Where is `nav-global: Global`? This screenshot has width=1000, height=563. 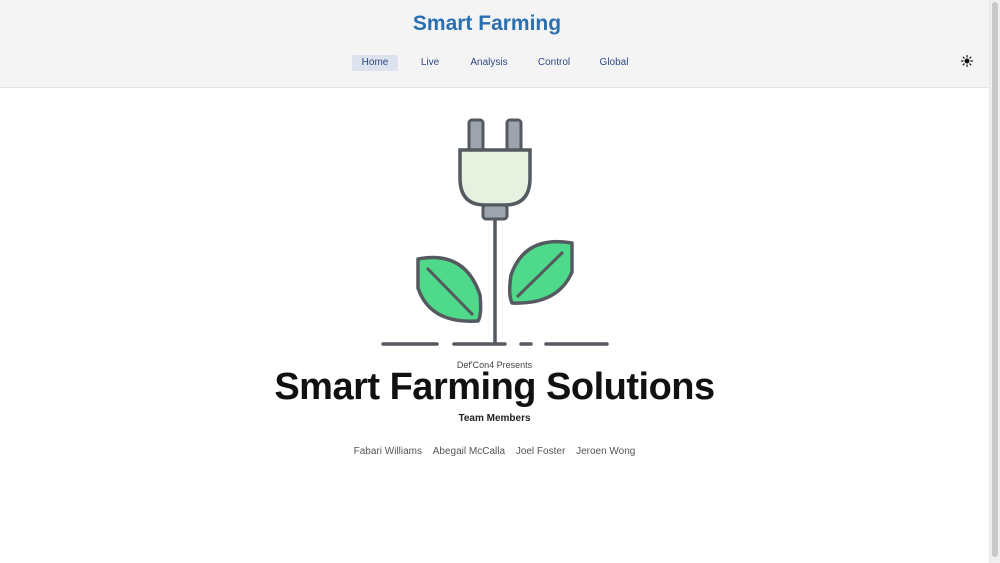 nav-global: Global is located at coordinates (614, 63).